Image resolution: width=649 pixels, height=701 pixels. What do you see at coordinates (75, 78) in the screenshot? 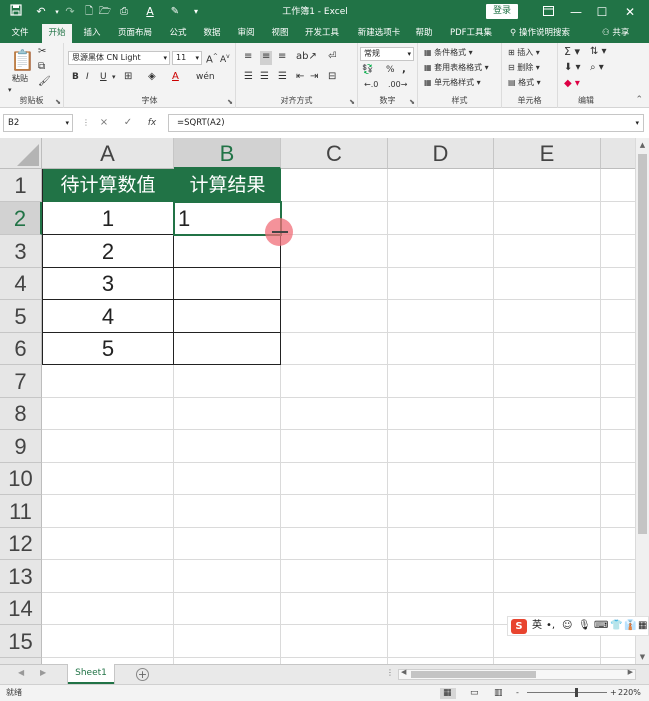
I see `bold-button: B` at bounding box center [75, 78].